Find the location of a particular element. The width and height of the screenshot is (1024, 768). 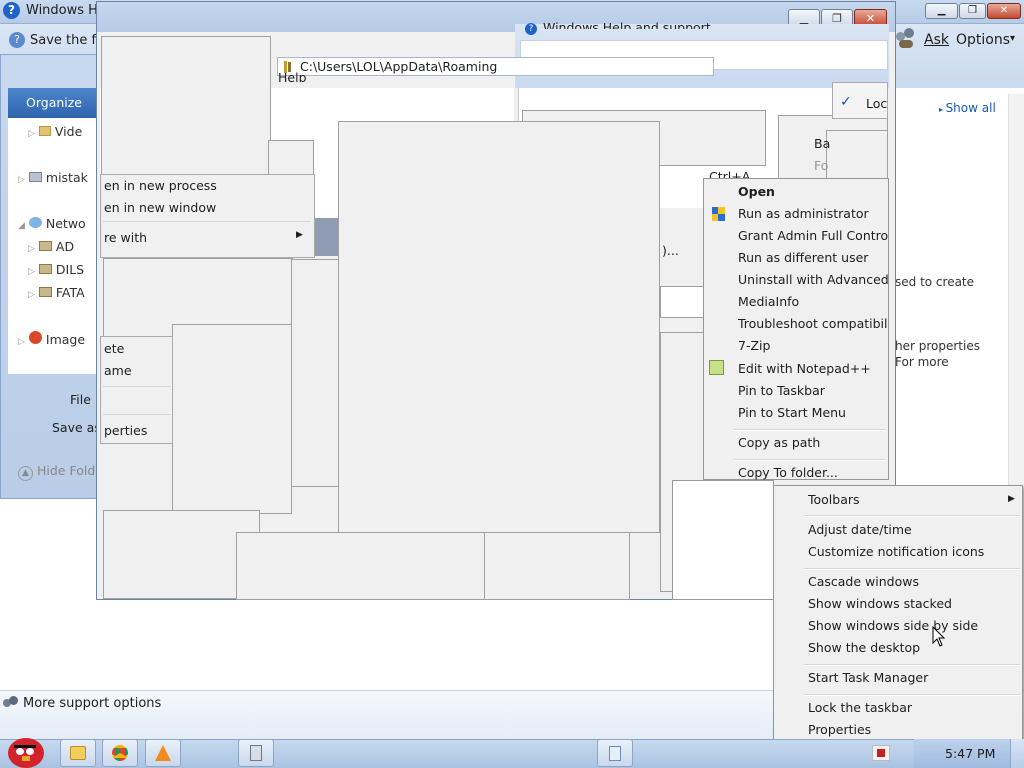

save-as-type-label: Save as is located at coordinates (76, 427).